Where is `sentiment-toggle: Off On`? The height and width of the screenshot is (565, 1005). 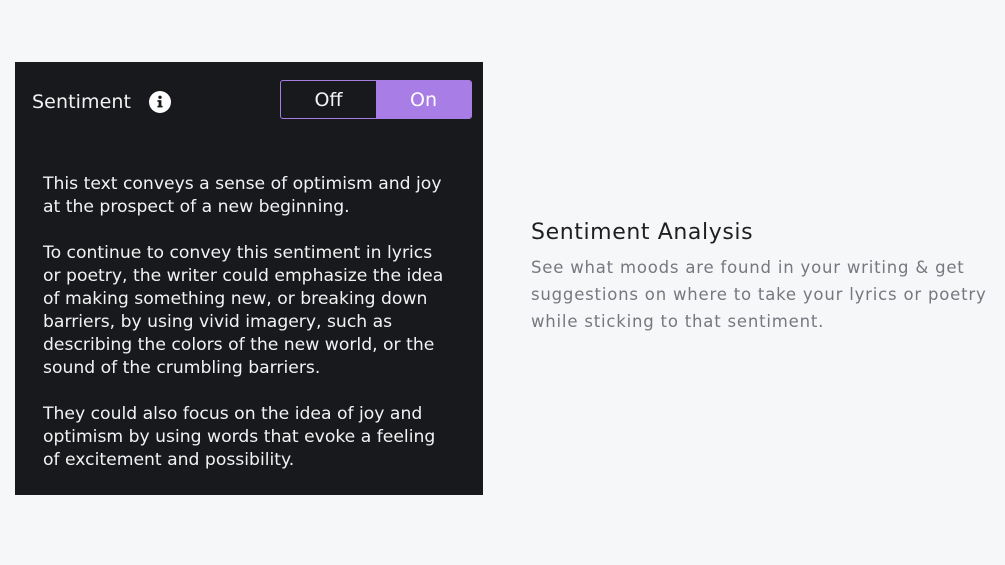
sentiment-toggle: Off On is located at coordinates (376, 99).